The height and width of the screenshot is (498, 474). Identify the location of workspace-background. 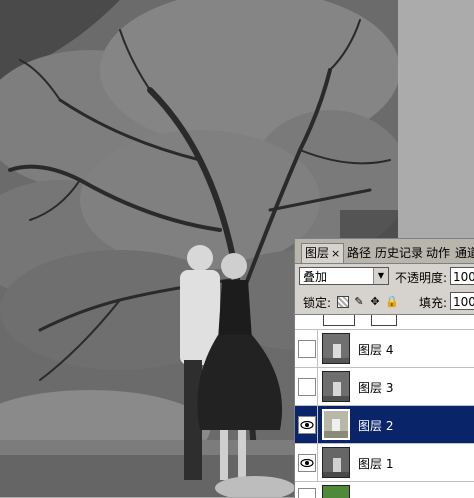
(436, 119).